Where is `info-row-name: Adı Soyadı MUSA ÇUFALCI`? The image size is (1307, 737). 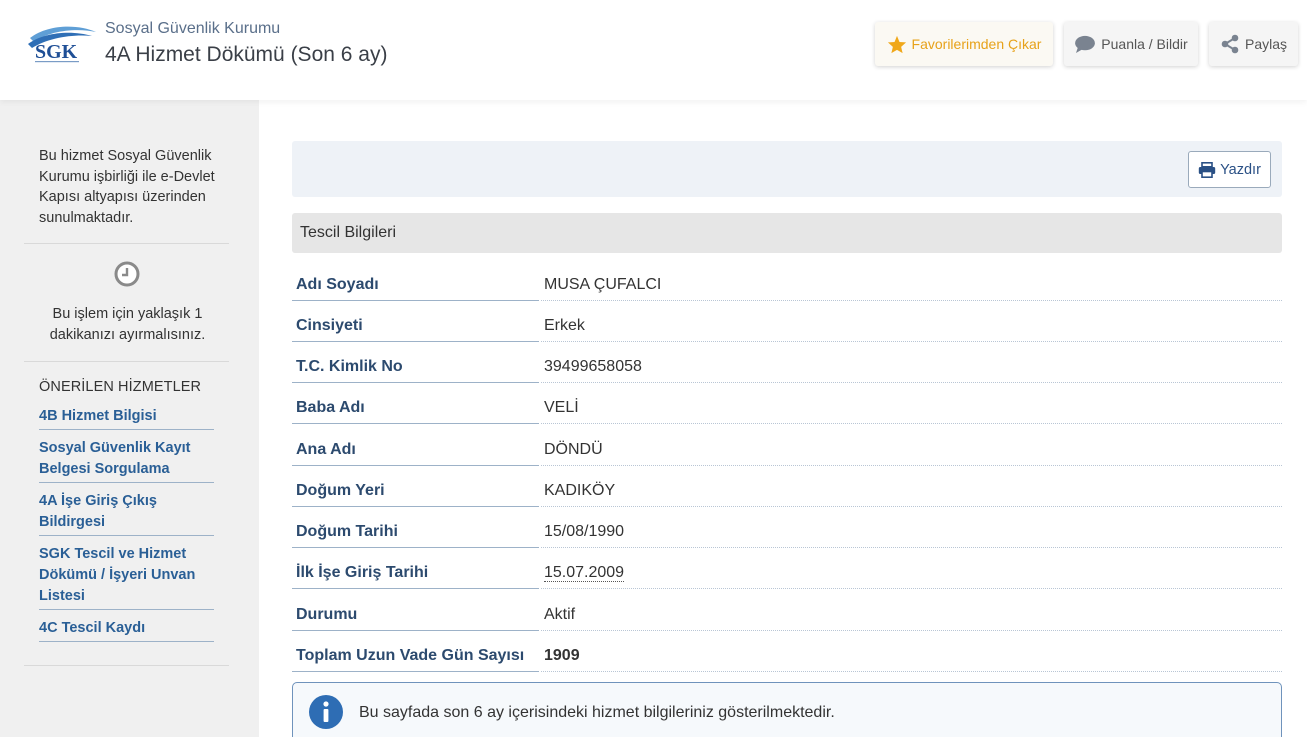 info-row-name: Adı Soyadı MUSA ÇUFALCI is located at coordinates (787, 280).